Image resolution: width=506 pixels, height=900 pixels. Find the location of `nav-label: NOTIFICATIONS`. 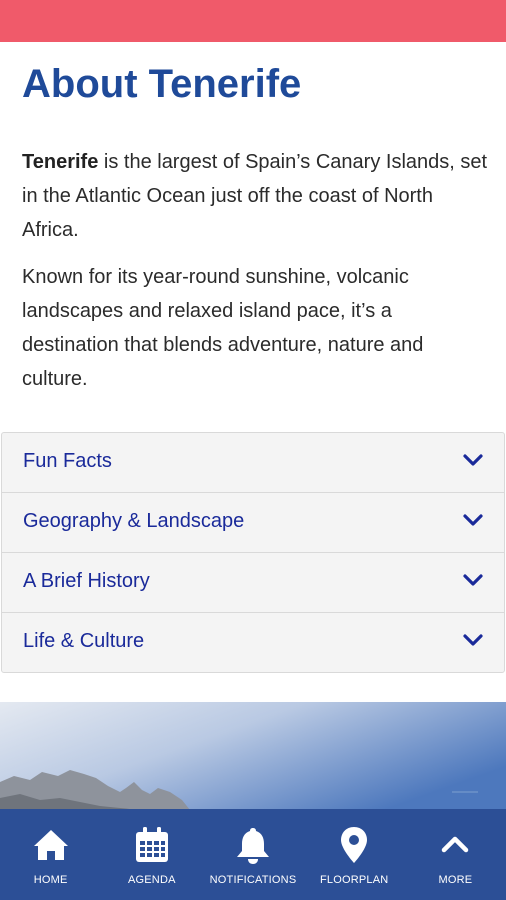

nav-label: NOTIFICATIONS is located at coordinates (253, 880).